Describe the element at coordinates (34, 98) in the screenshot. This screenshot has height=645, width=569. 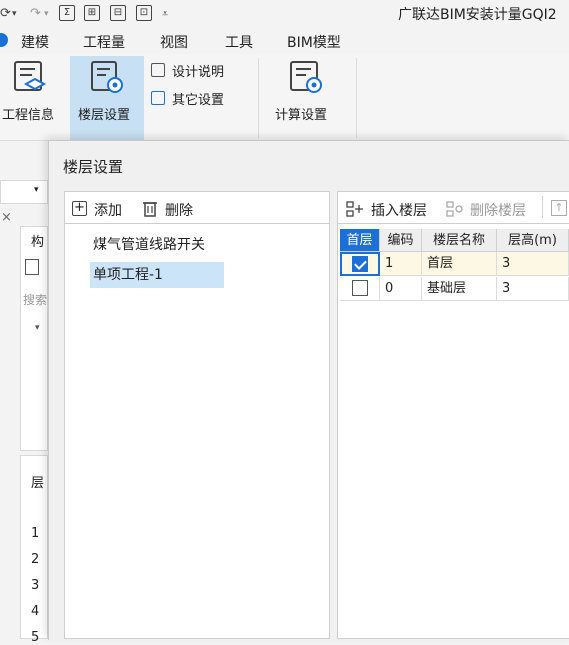
I see `project-info-button: 工程信息` at that location.